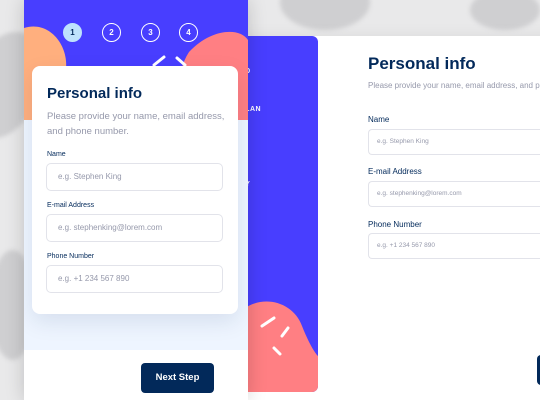 The width and height of the screenshot is (540, 400). I want to click on step-indicator-1: 1, so click(72, 32).